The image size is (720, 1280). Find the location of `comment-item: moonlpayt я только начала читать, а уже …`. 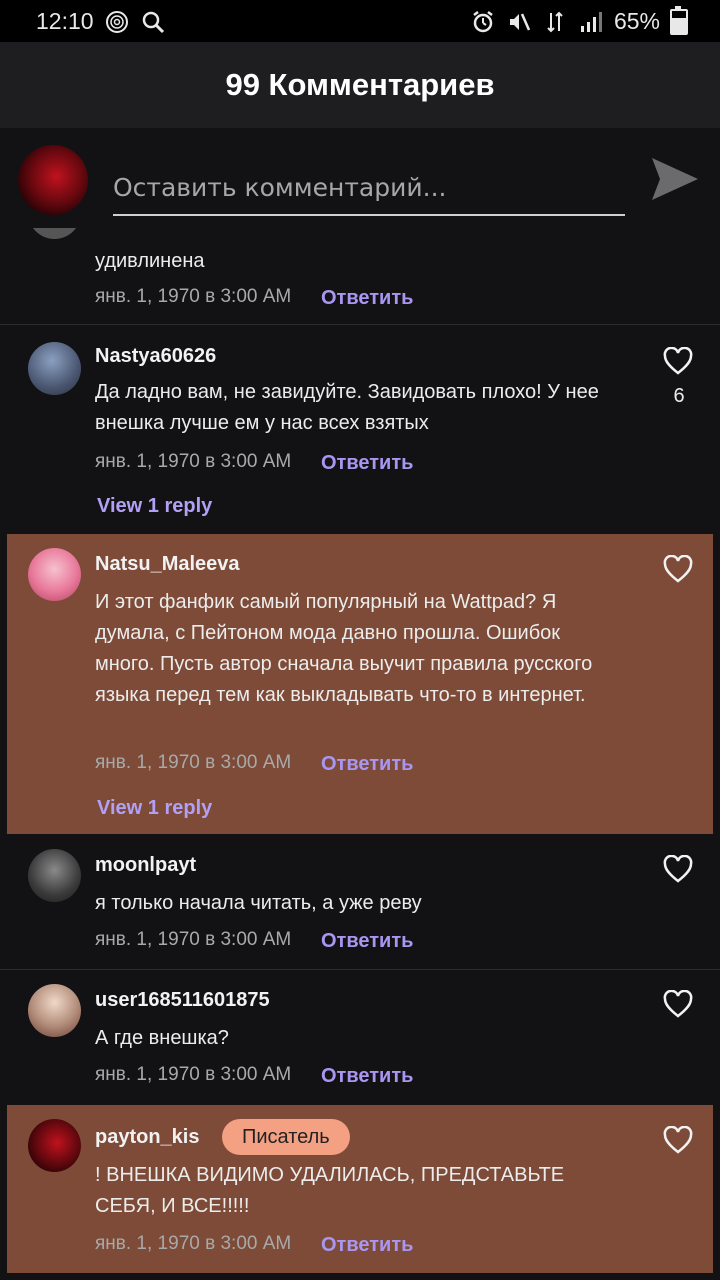

comment-item: moonlpayt я только начала читать, а уже … is located at coordinates (360, 902).